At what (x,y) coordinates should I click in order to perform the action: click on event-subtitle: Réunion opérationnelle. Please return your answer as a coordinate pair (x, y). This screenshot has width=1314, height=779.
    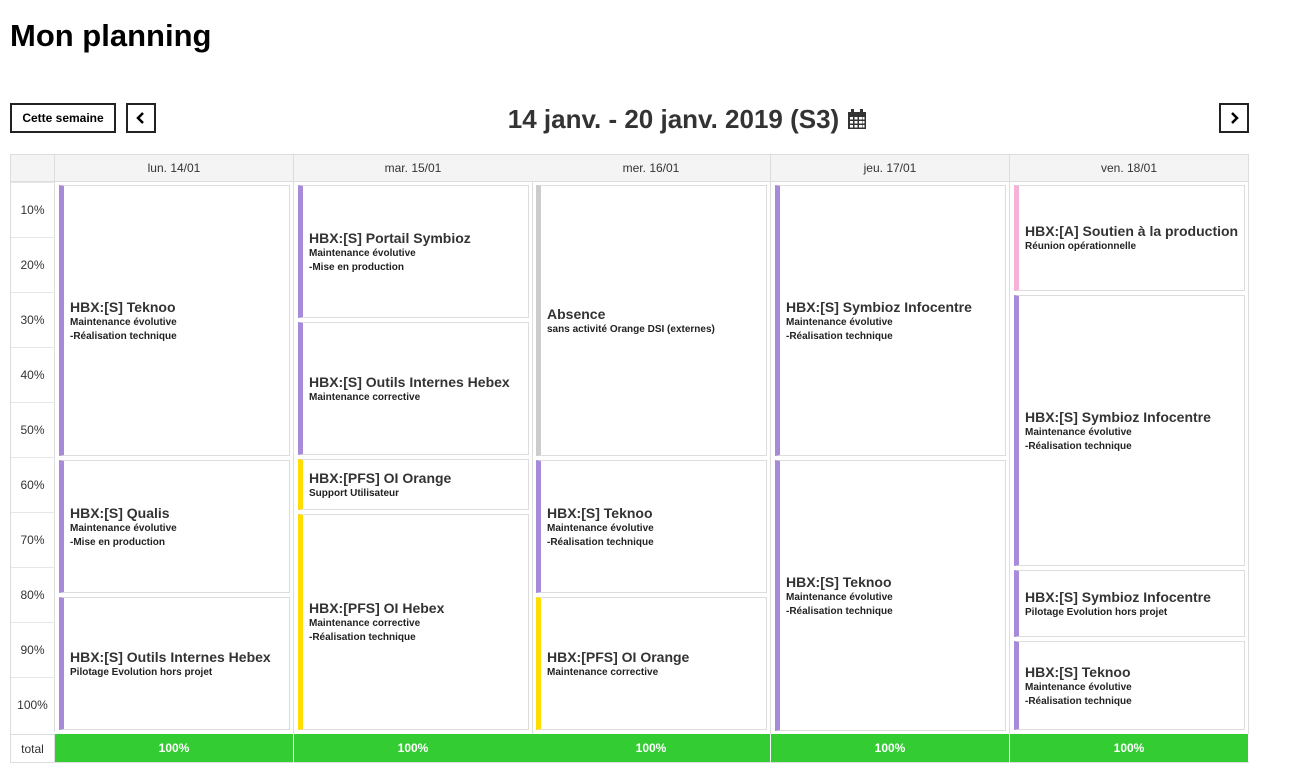
    Looking at the image, I should click on (1081, 246).